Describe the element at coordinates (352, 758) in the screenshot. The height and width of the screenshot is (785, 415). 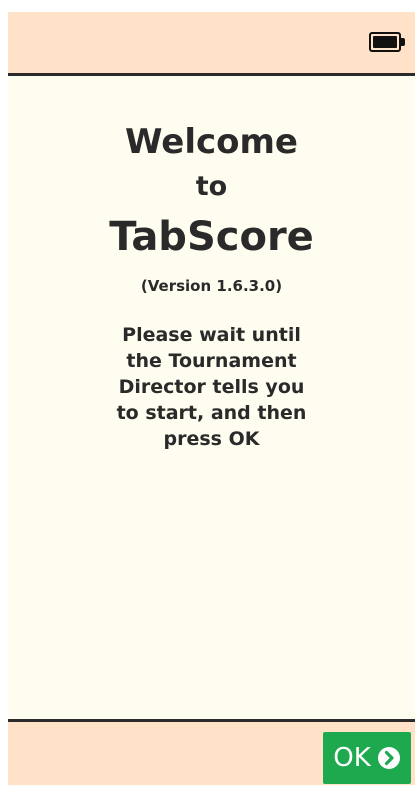
I see `ok-button-label: OK` at that location.